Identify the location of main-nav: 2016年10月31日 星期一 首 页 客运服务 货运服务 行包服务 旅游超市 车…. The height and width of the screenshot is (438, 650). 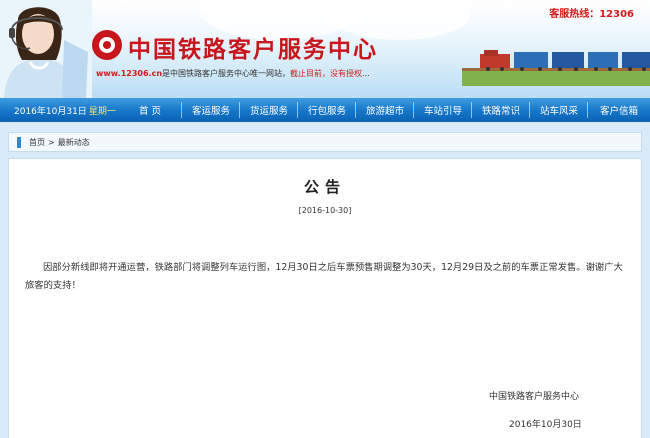
(325, 110).